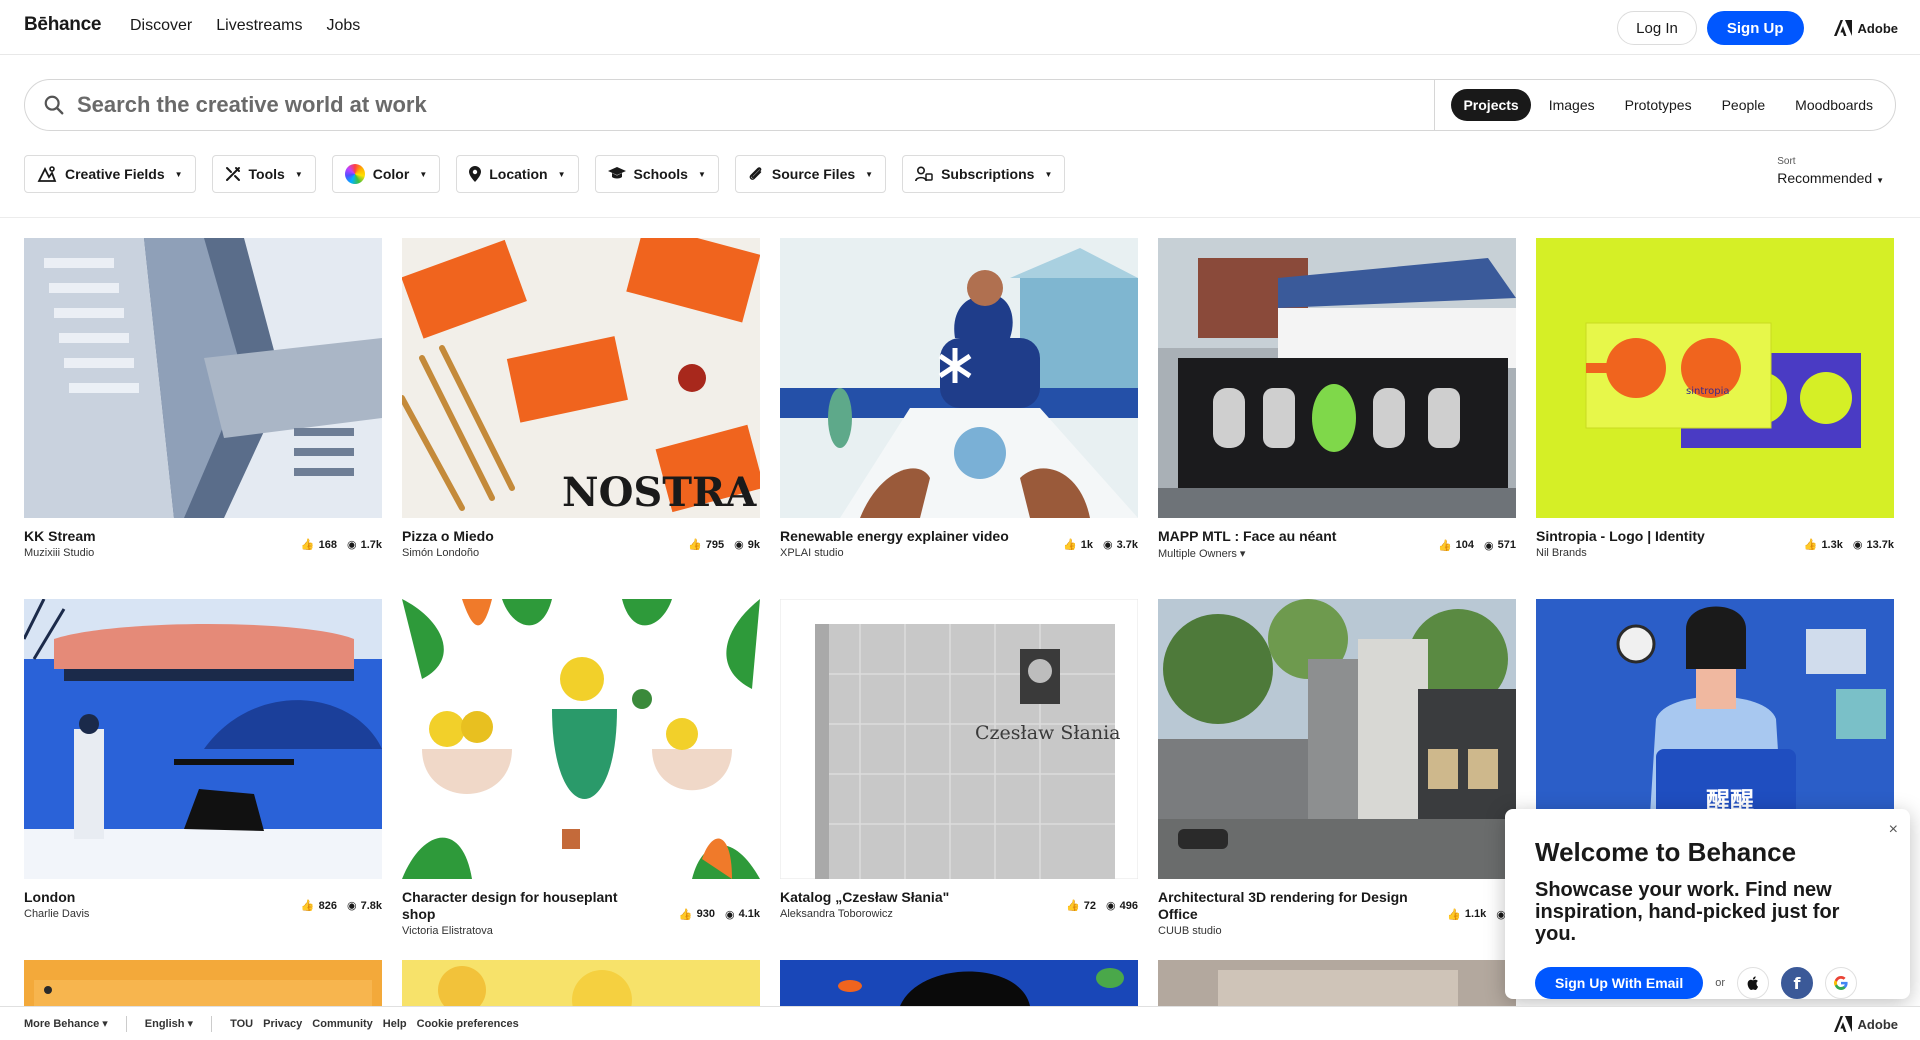 This screenshot has width=1920, height=1040. What do you see at coordinates (161, 26) in the screenshot?
I see `nav-discover: Discover` at bounding box center [161, 26].